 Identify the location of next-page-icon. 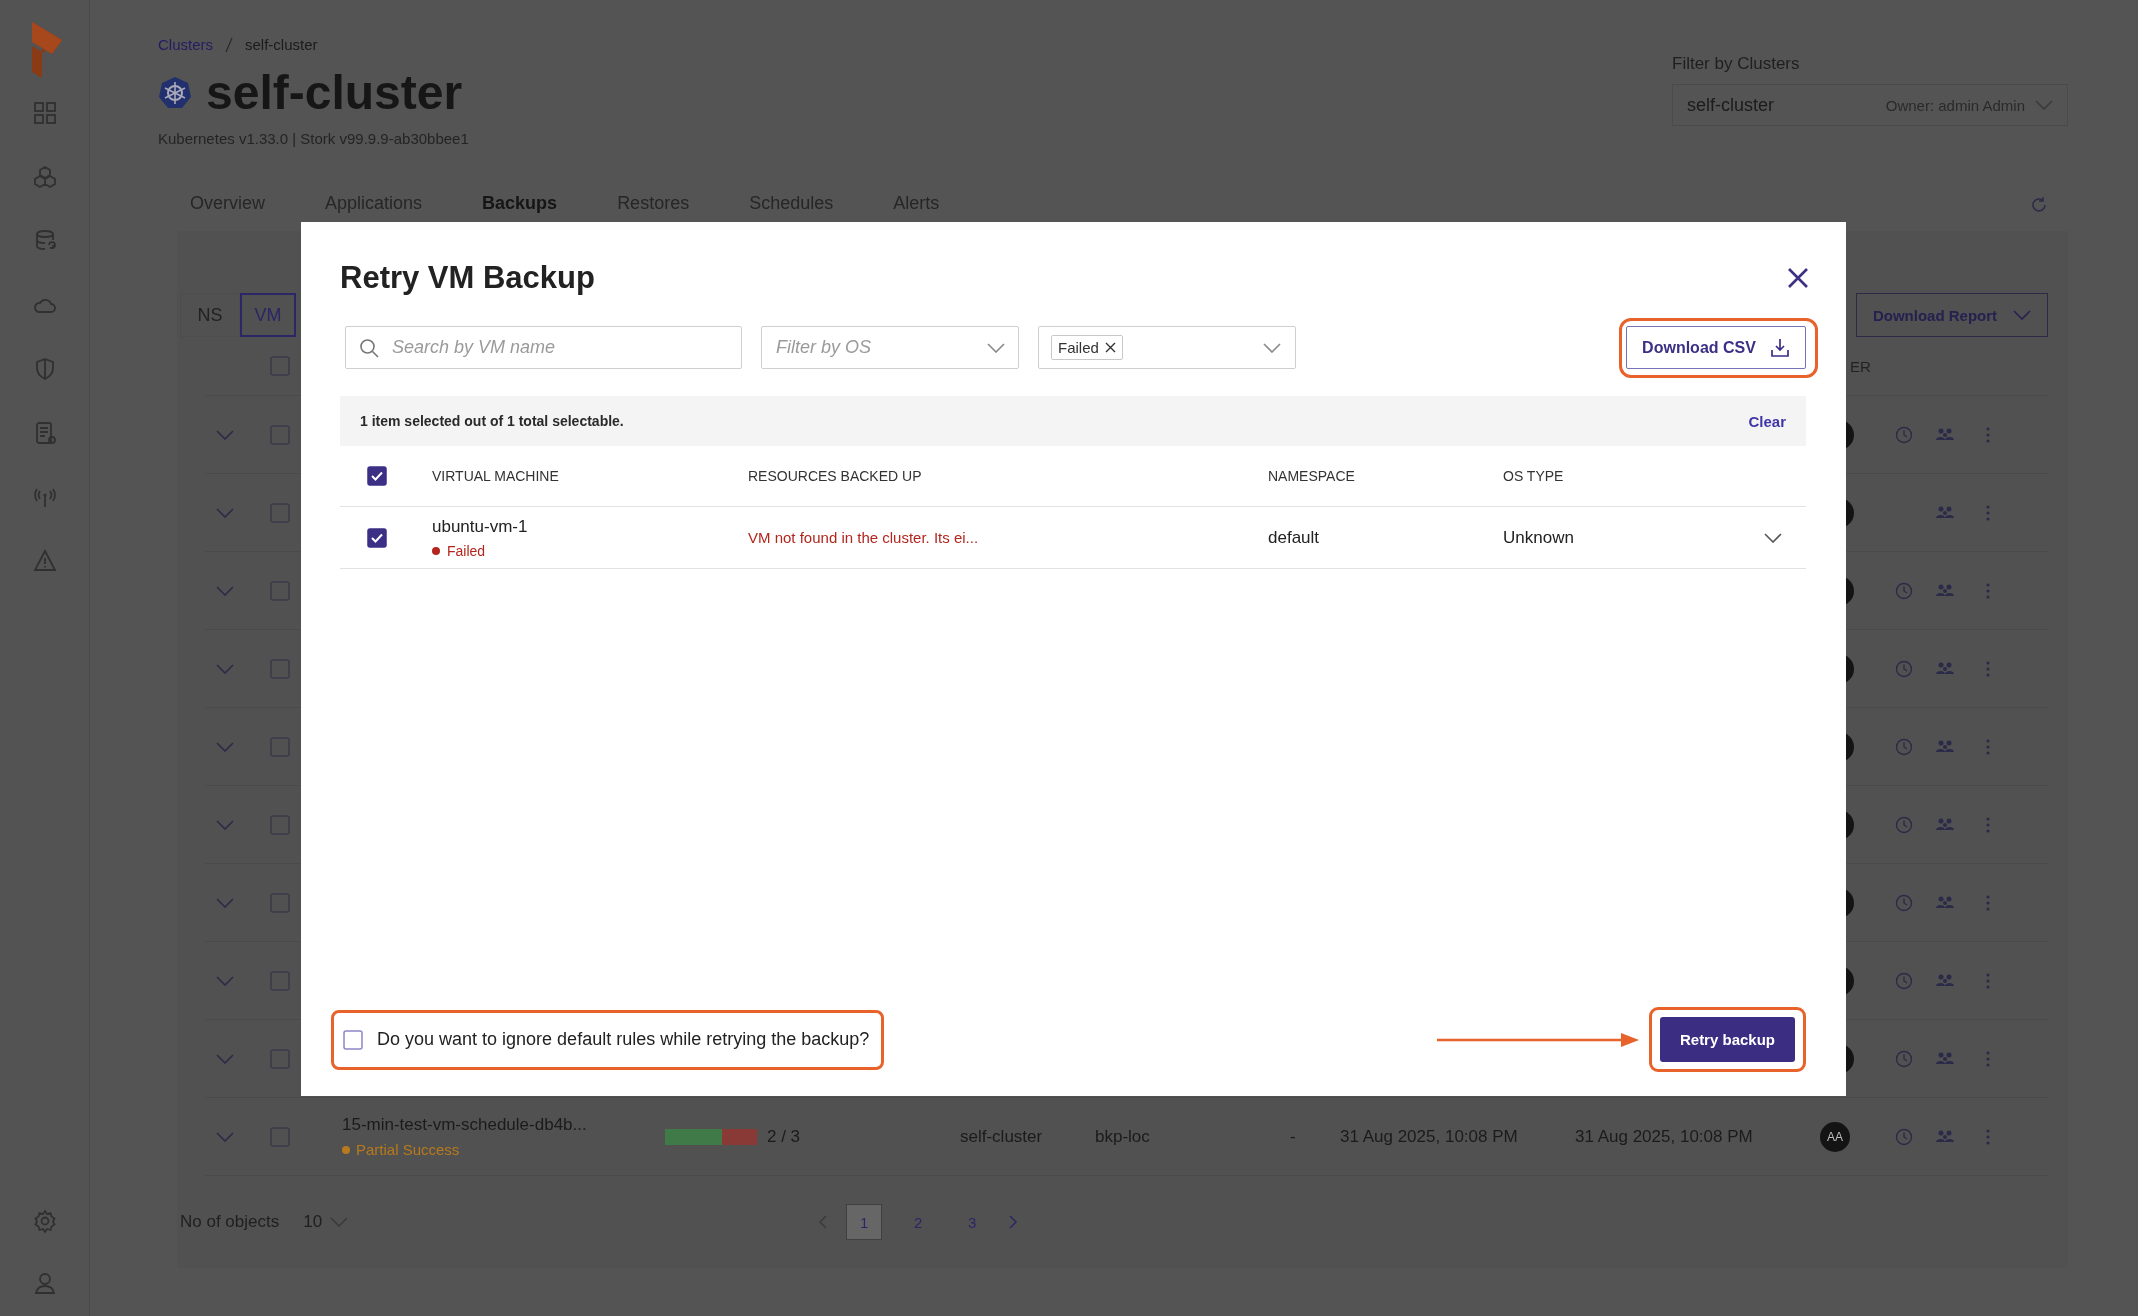
(1013, 1222).